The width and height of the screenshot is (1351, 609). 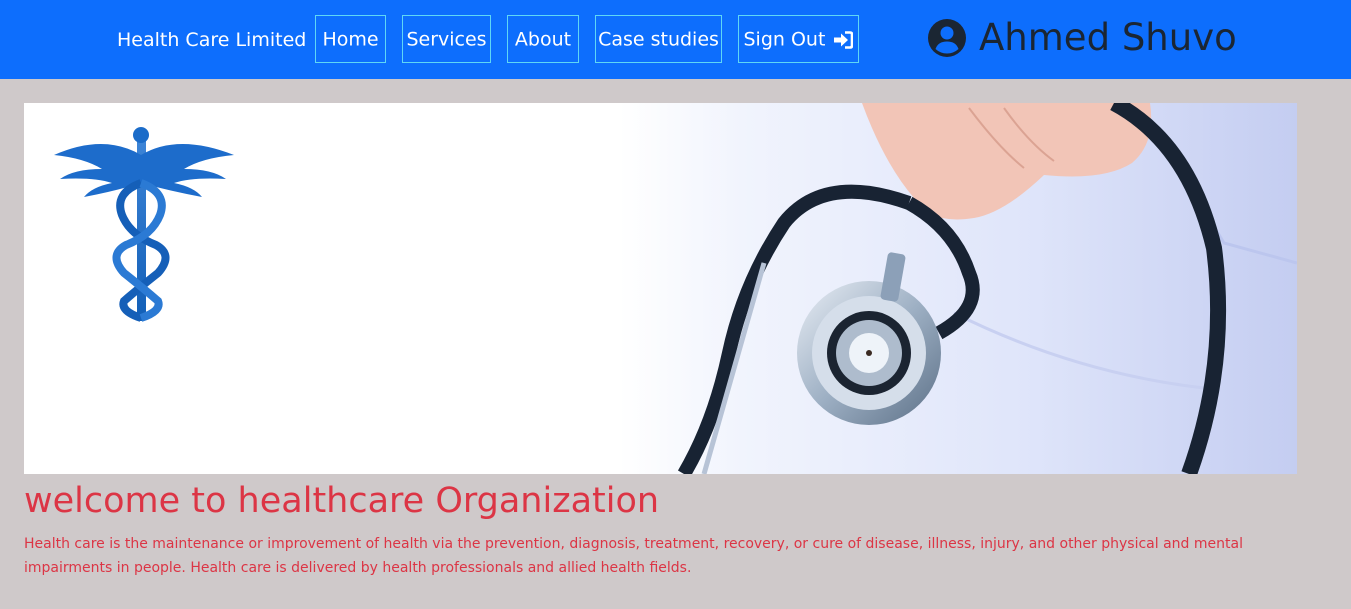 What do you see at coordinates (342, 501) in the screenshot?
I see `page-heading: welcome to healthcare Organization` at bounding box center [342, 501].